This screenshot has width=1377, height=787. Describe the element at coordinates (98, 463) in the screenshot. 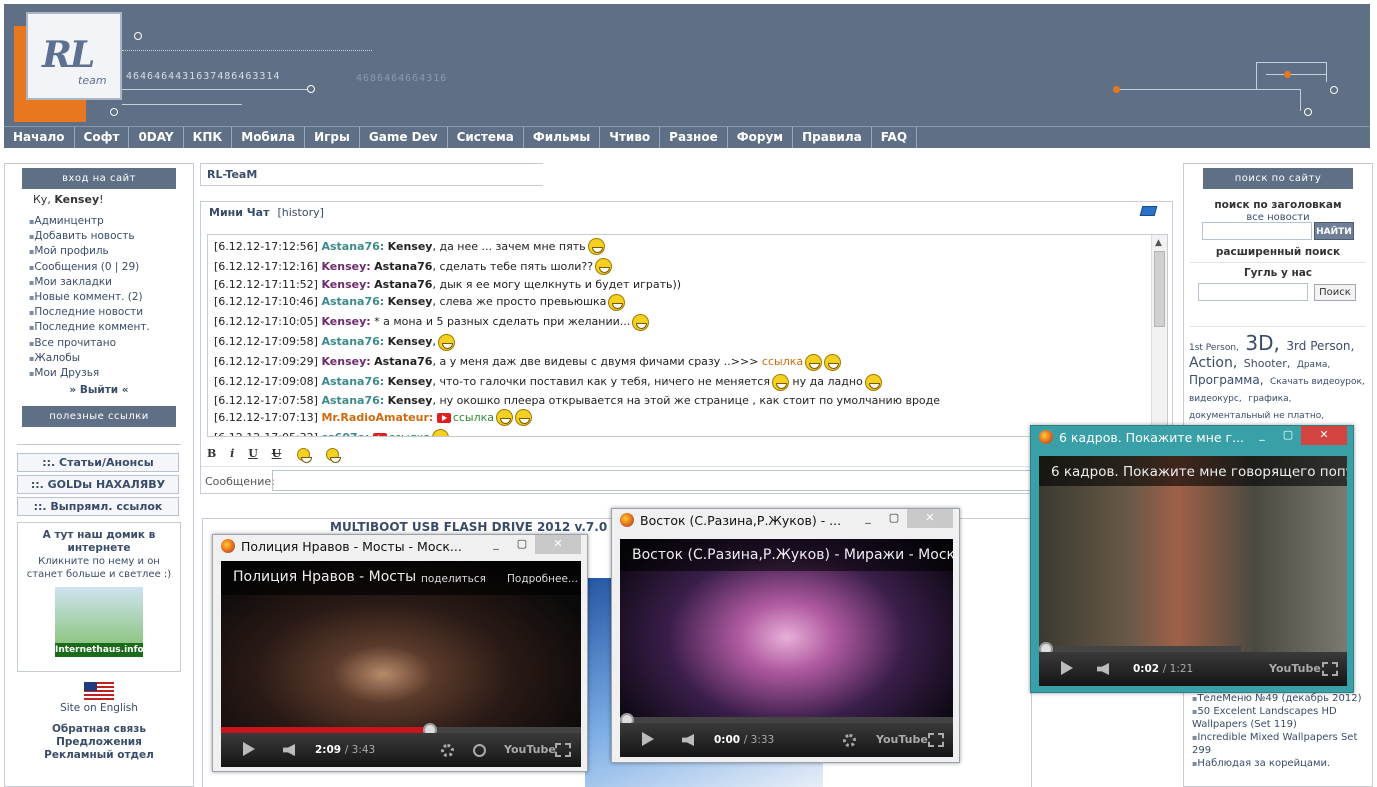

I see `useful-link: ::. Статьи/Анонсы` at that location.